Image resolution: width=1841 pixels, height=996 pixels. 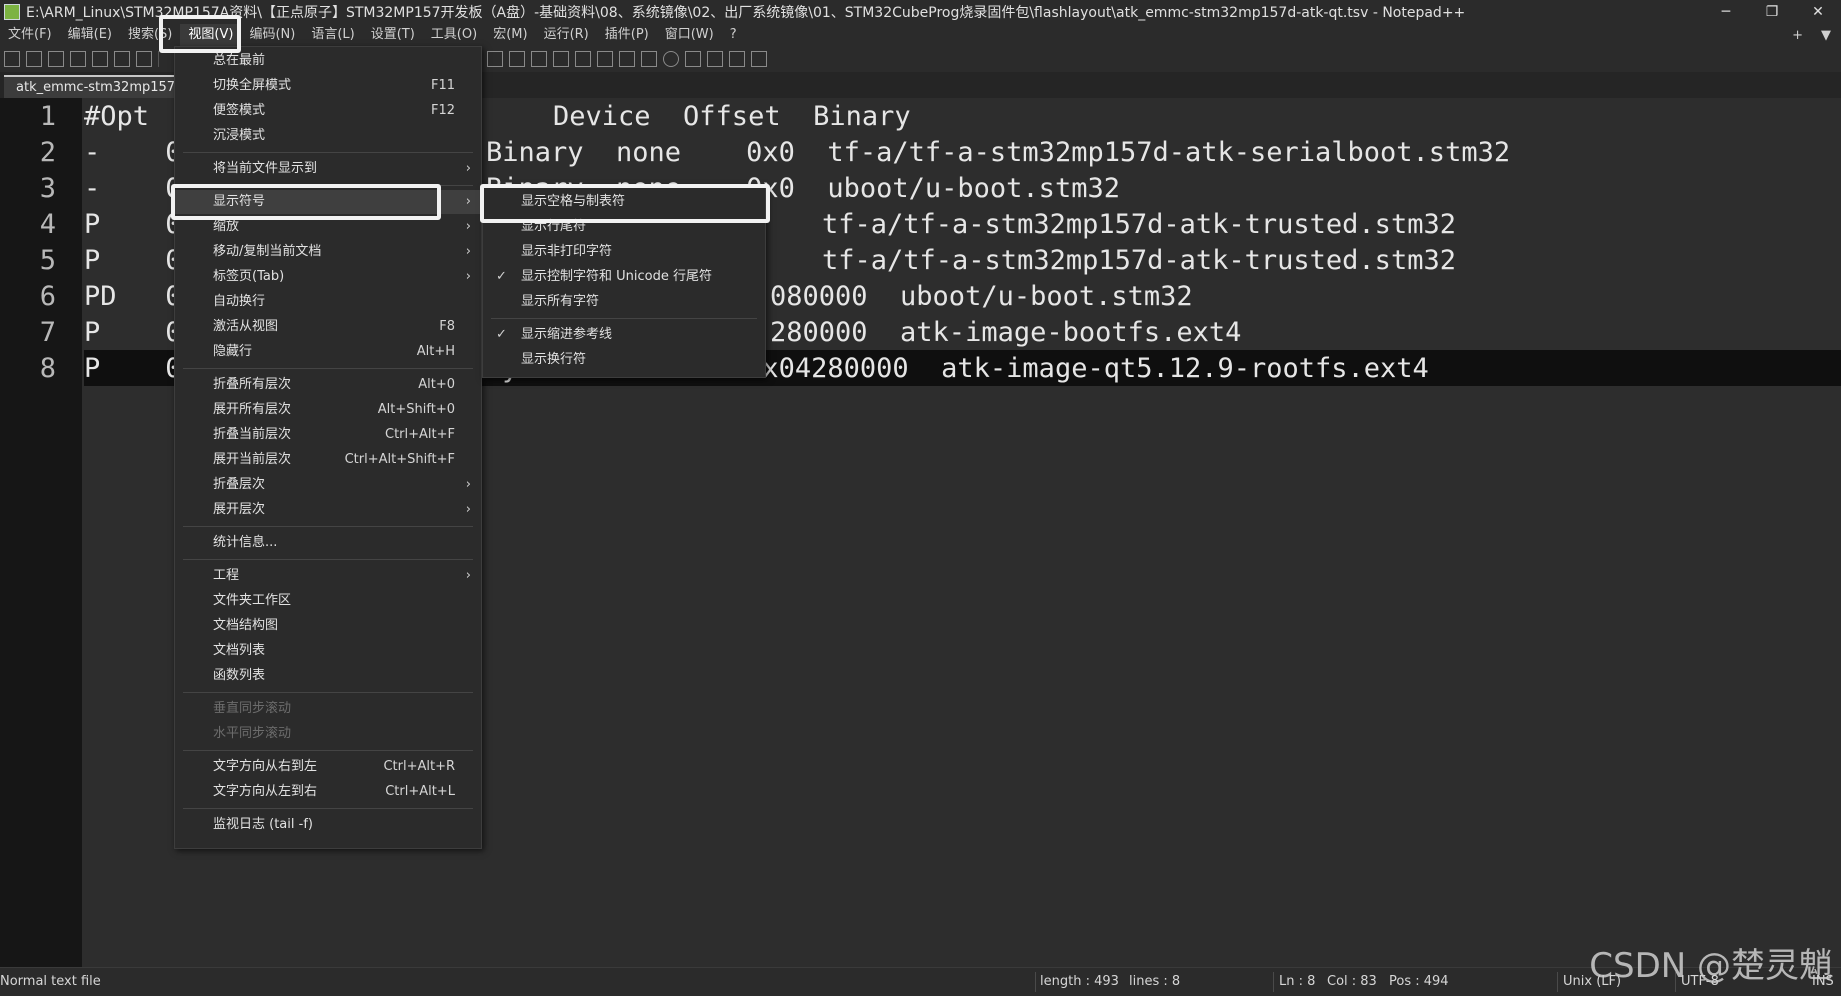 What do you see at coordinates (689, 35) in the screenshot?
I see `menu-window: 窗口(W)` at bounding box center [689, 35].